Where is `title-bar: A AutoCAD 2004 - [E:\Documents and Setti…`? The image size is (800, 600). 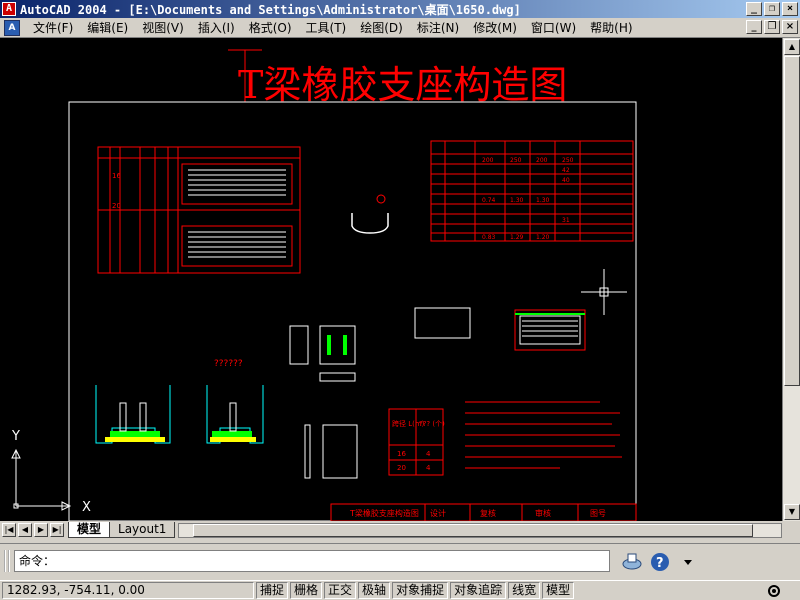 title-bar: A AutoCAD 2004 - [E:\Documents and Setti… is located at coordinates (400, 9).